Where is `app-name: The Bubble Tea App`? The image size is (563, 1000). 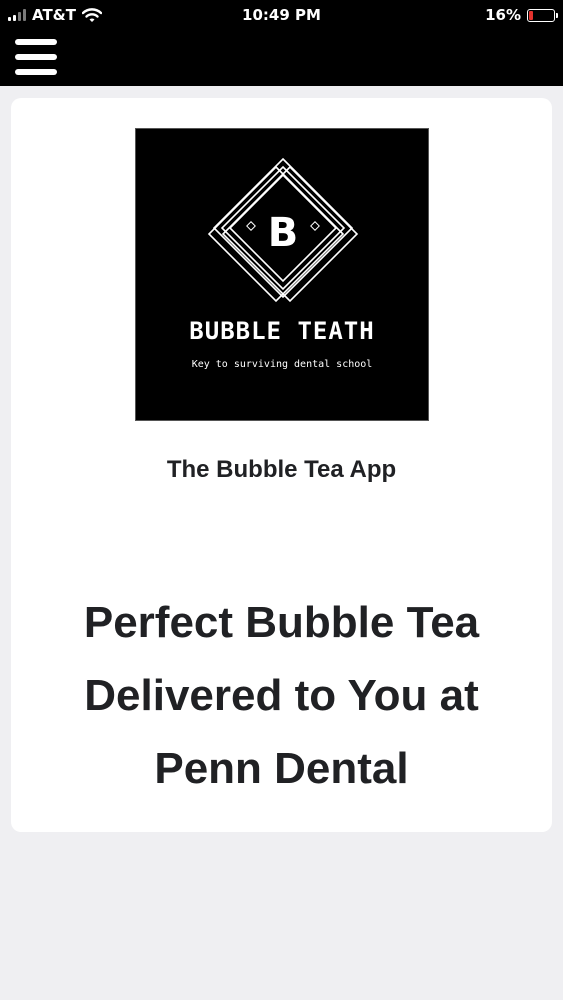 app-name: The Bubble Tea App is located at coordinates (281, 469).